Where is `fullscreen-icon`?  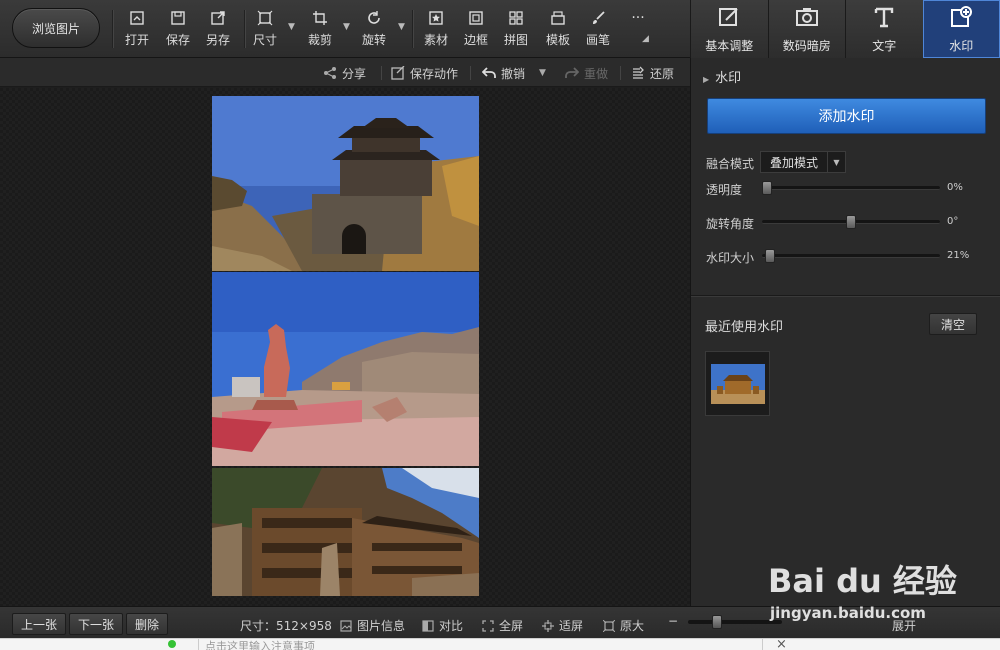
fullscreen-icon is located at coordinates (488, 625).